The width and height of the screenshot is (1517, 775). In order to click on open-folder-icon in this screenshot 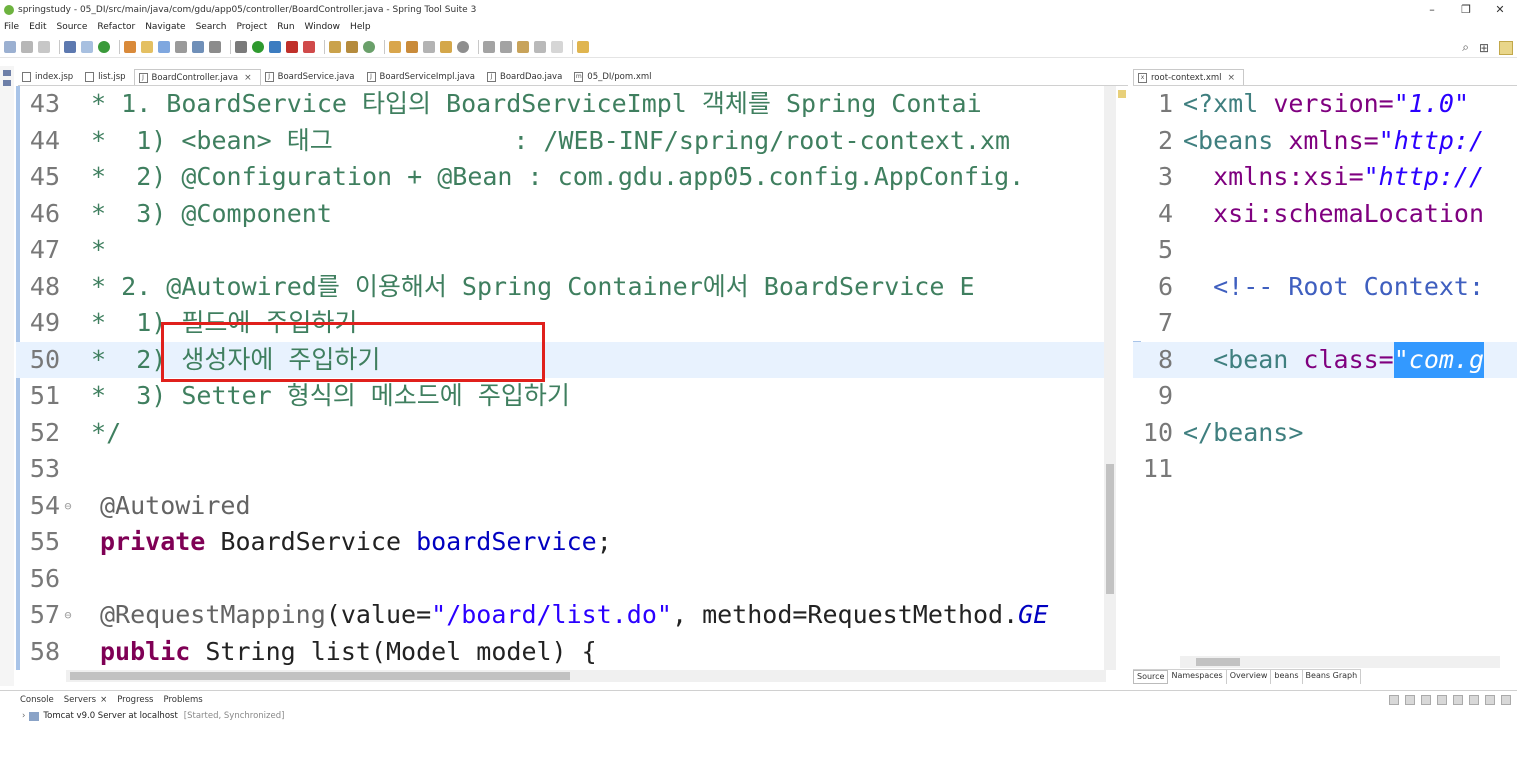, I will do `click(446, 46)`.